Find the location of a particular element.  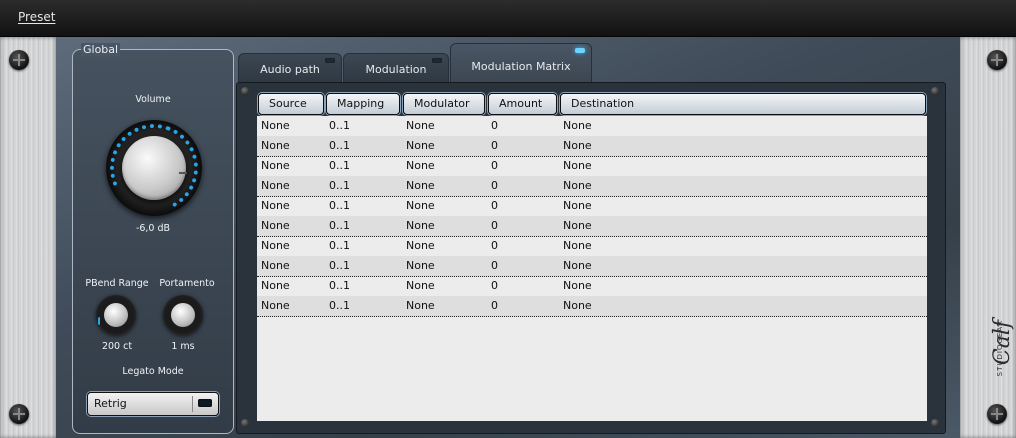

tab-modulation-matrix: Modulation Matrix is located at coordinates (521, 63).